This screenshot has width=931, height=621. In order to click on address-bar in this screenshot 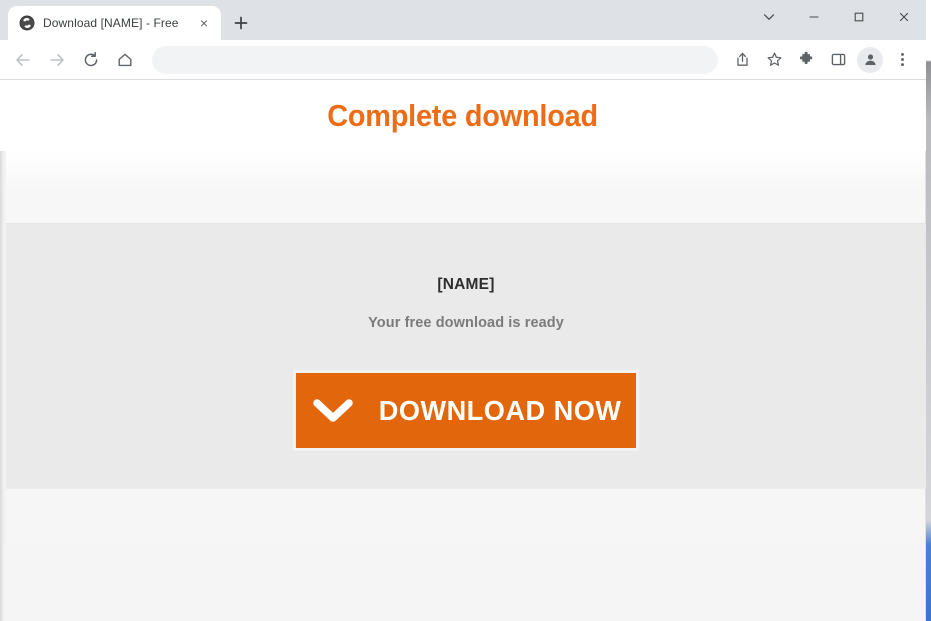, I will do `click(435, 59)`.